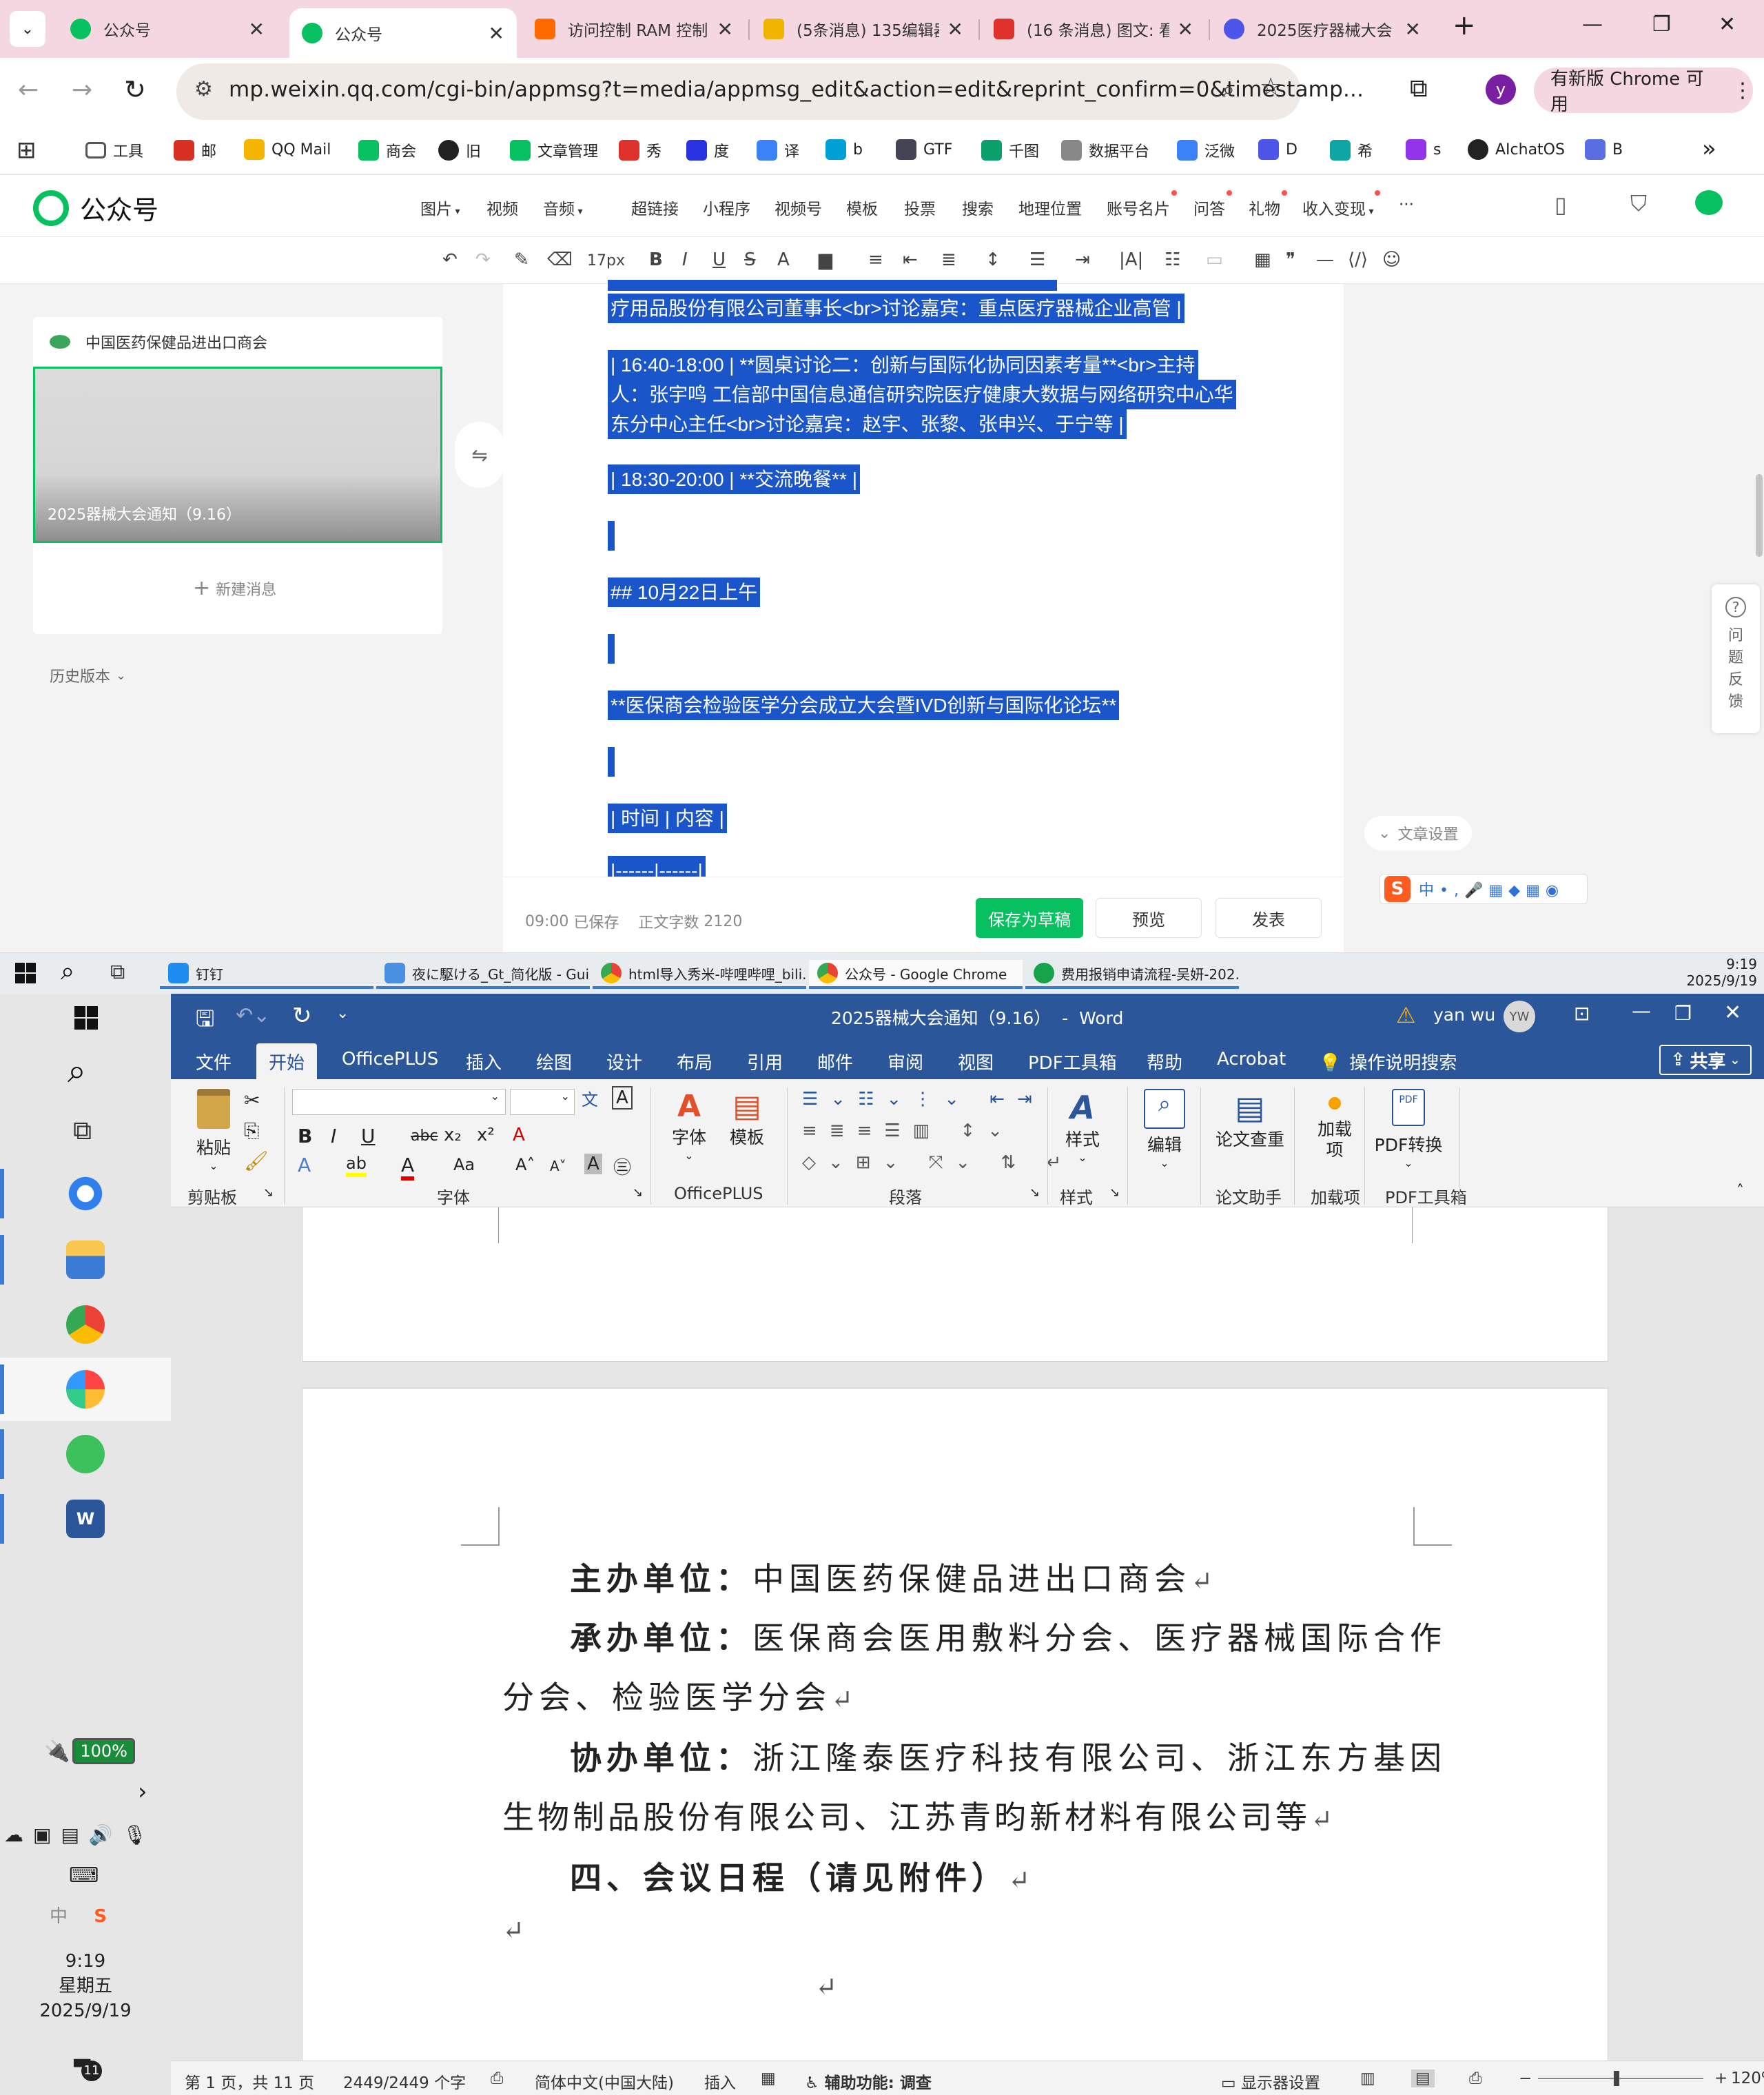 This screenshot has width=1764, height=2095. What do you see at coordinates (1582, 1013) in the screenshot?
I see `ribbon-display-icon: ⊡` at bounding box center [1582, 1013].